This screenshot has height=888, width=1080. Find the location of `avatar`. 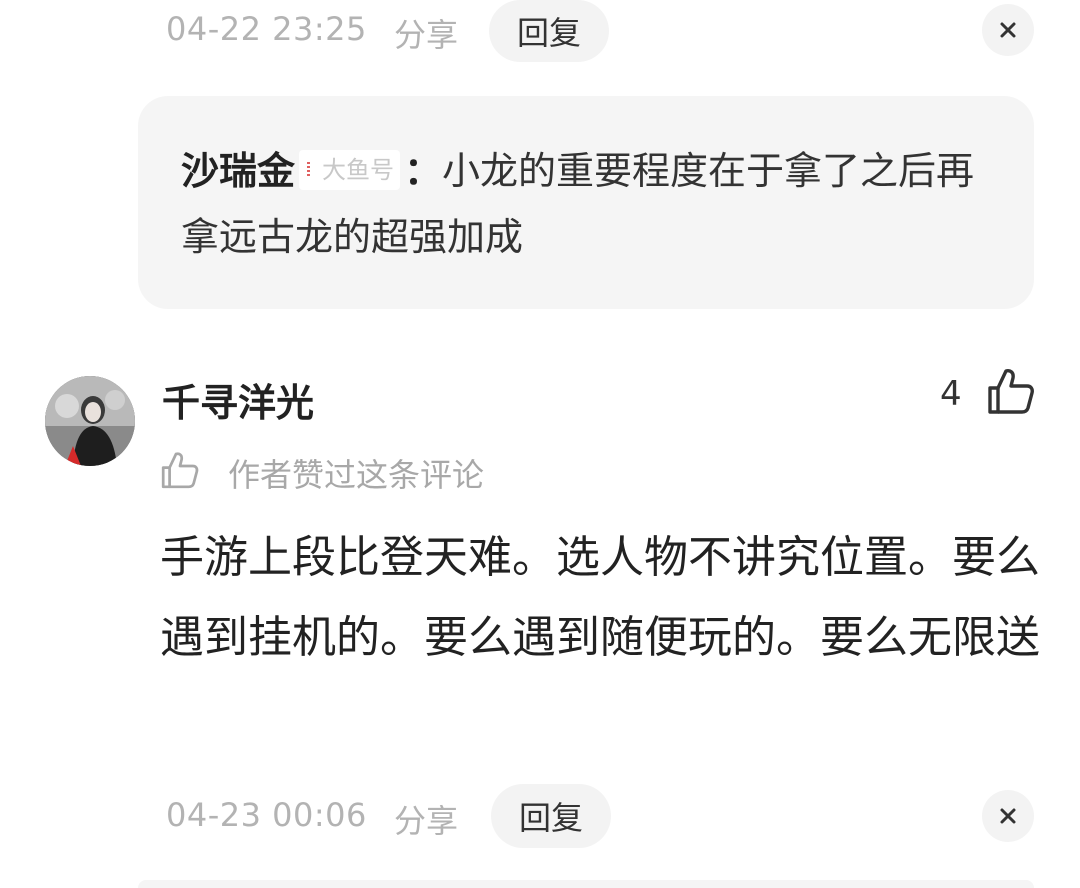

avatar is located at coordinates (90, 421).